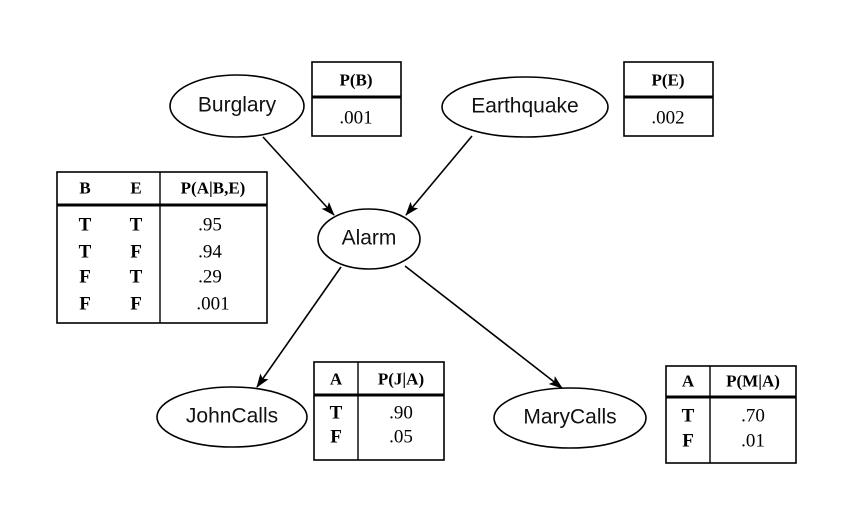  I want to click on cpt-johncalls-cell: .90, so click(401, 413).